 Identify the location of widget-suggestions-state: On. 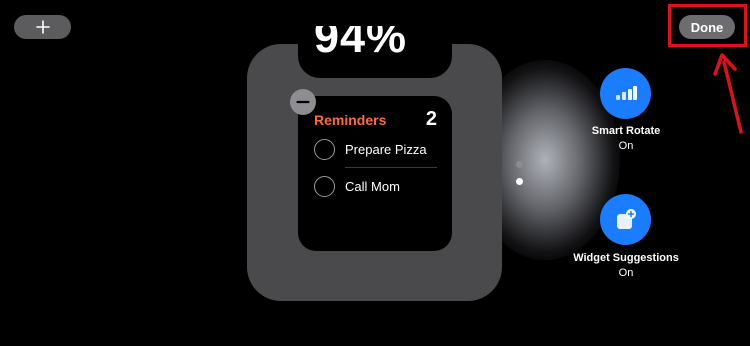
(626, 273).